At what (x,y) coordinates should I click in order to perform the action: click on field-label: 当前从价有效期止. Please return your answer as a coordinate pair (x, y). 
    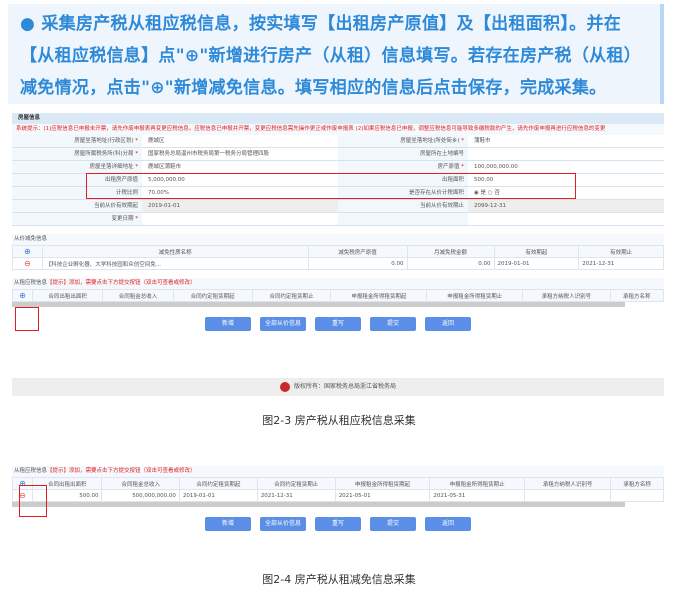
    Looking at the image, I should click on (403, 206).